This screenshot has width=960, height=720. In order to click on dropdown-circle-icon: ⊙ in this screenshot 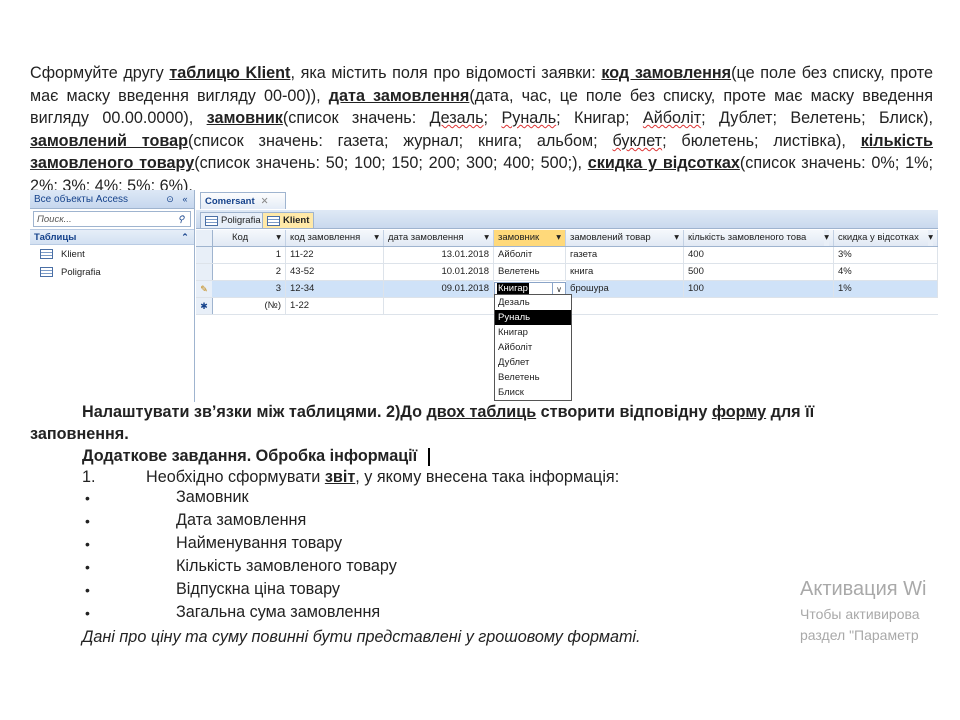, I will do `click(170, 199)`.